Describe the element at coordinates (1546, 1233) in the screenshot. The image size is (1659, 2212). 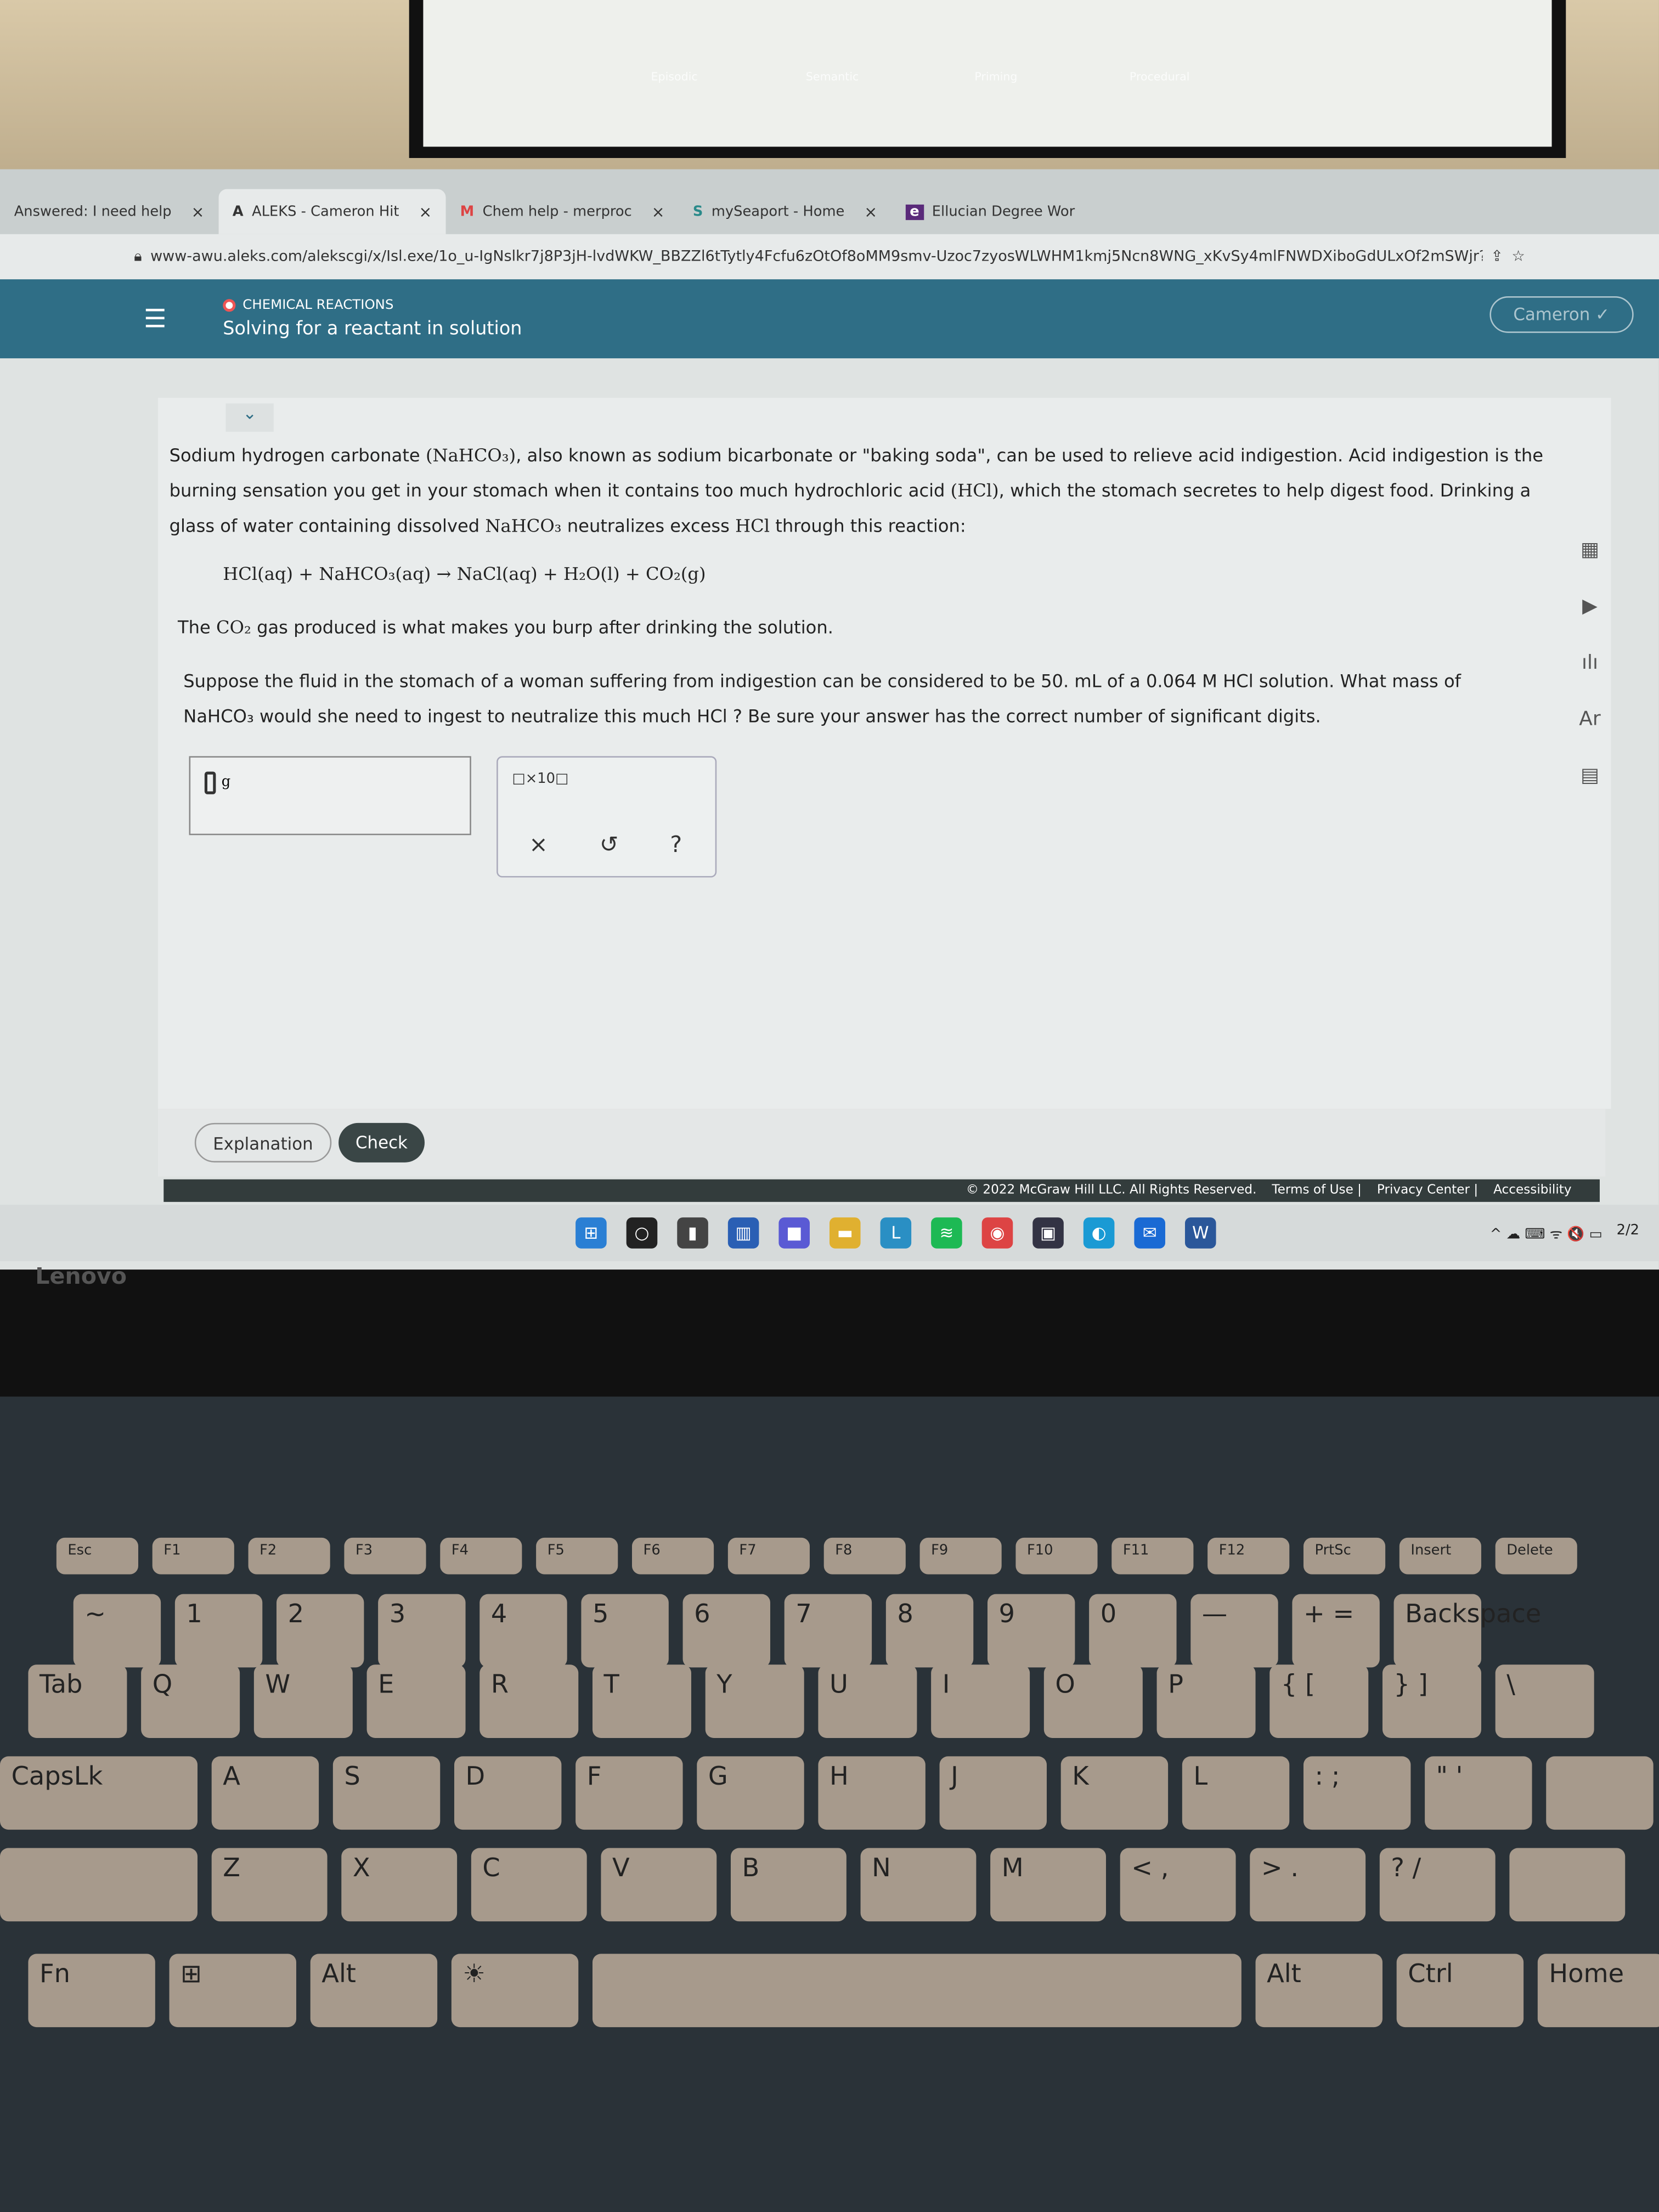
I see `system-tray: ^ ☁ ⌨ ᯤ 🔇 ▭` at that location.